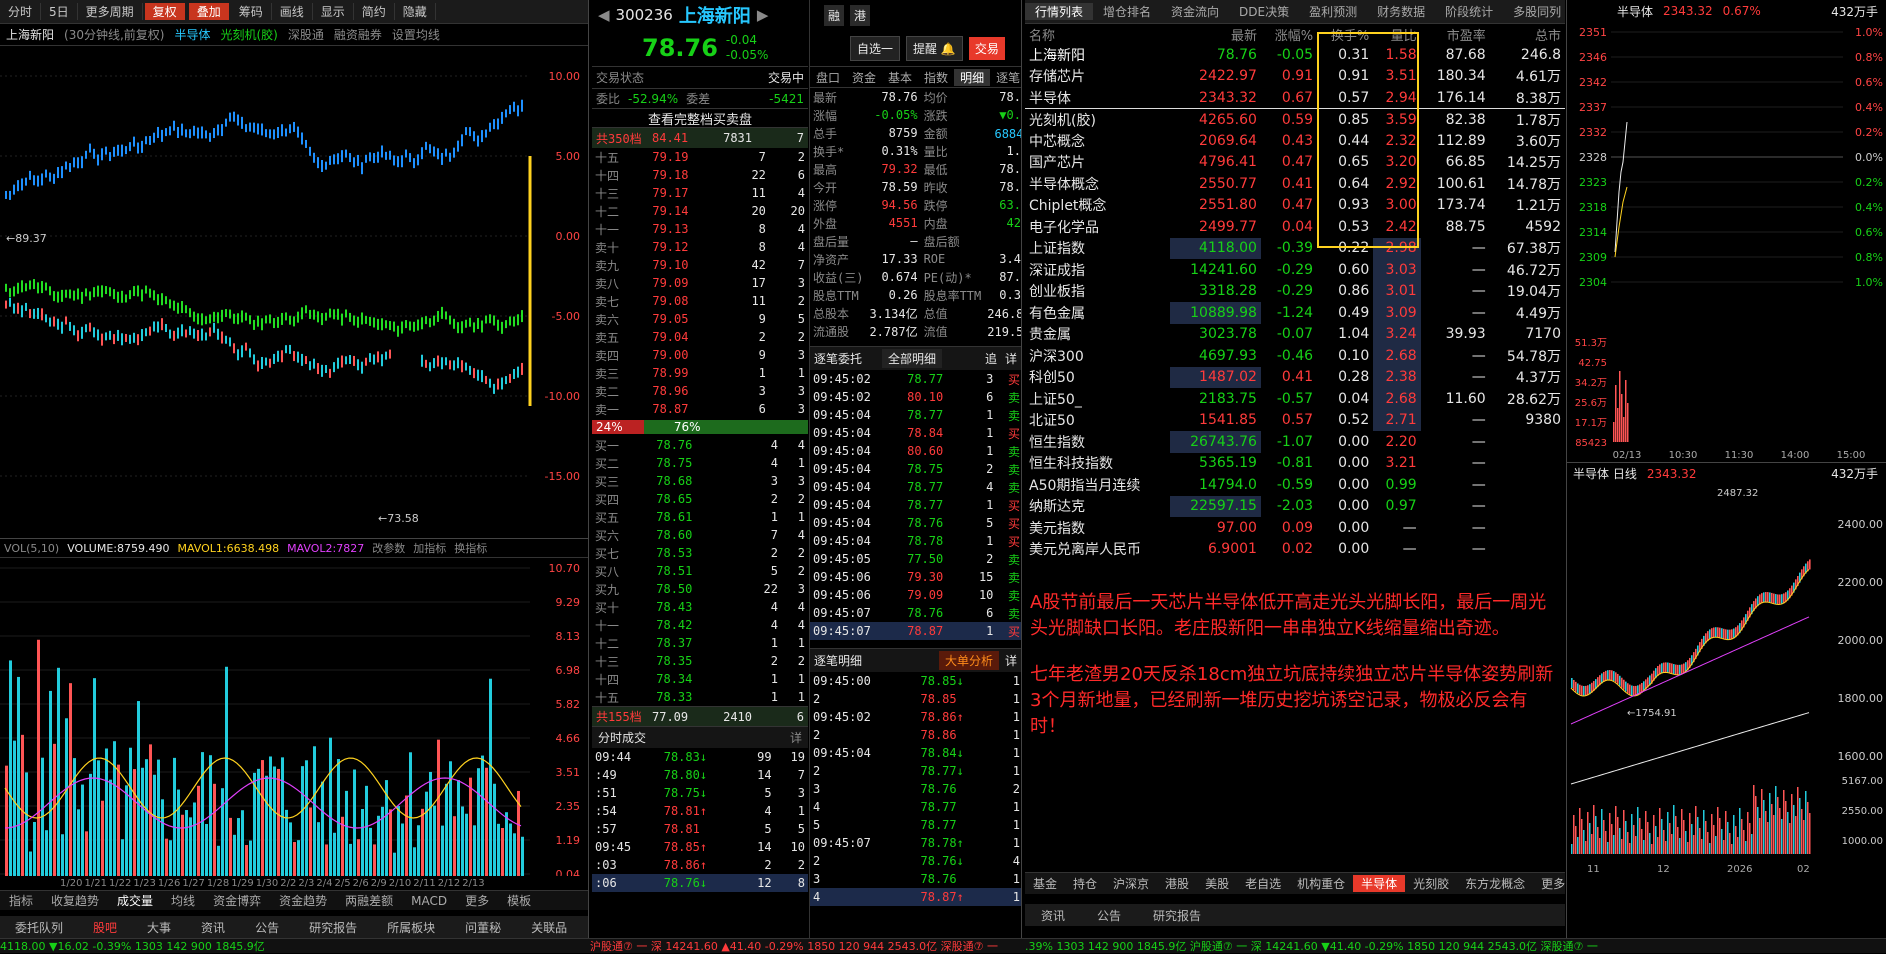  I want to click on overlay-margin: 融资融券, so click(358, 34).